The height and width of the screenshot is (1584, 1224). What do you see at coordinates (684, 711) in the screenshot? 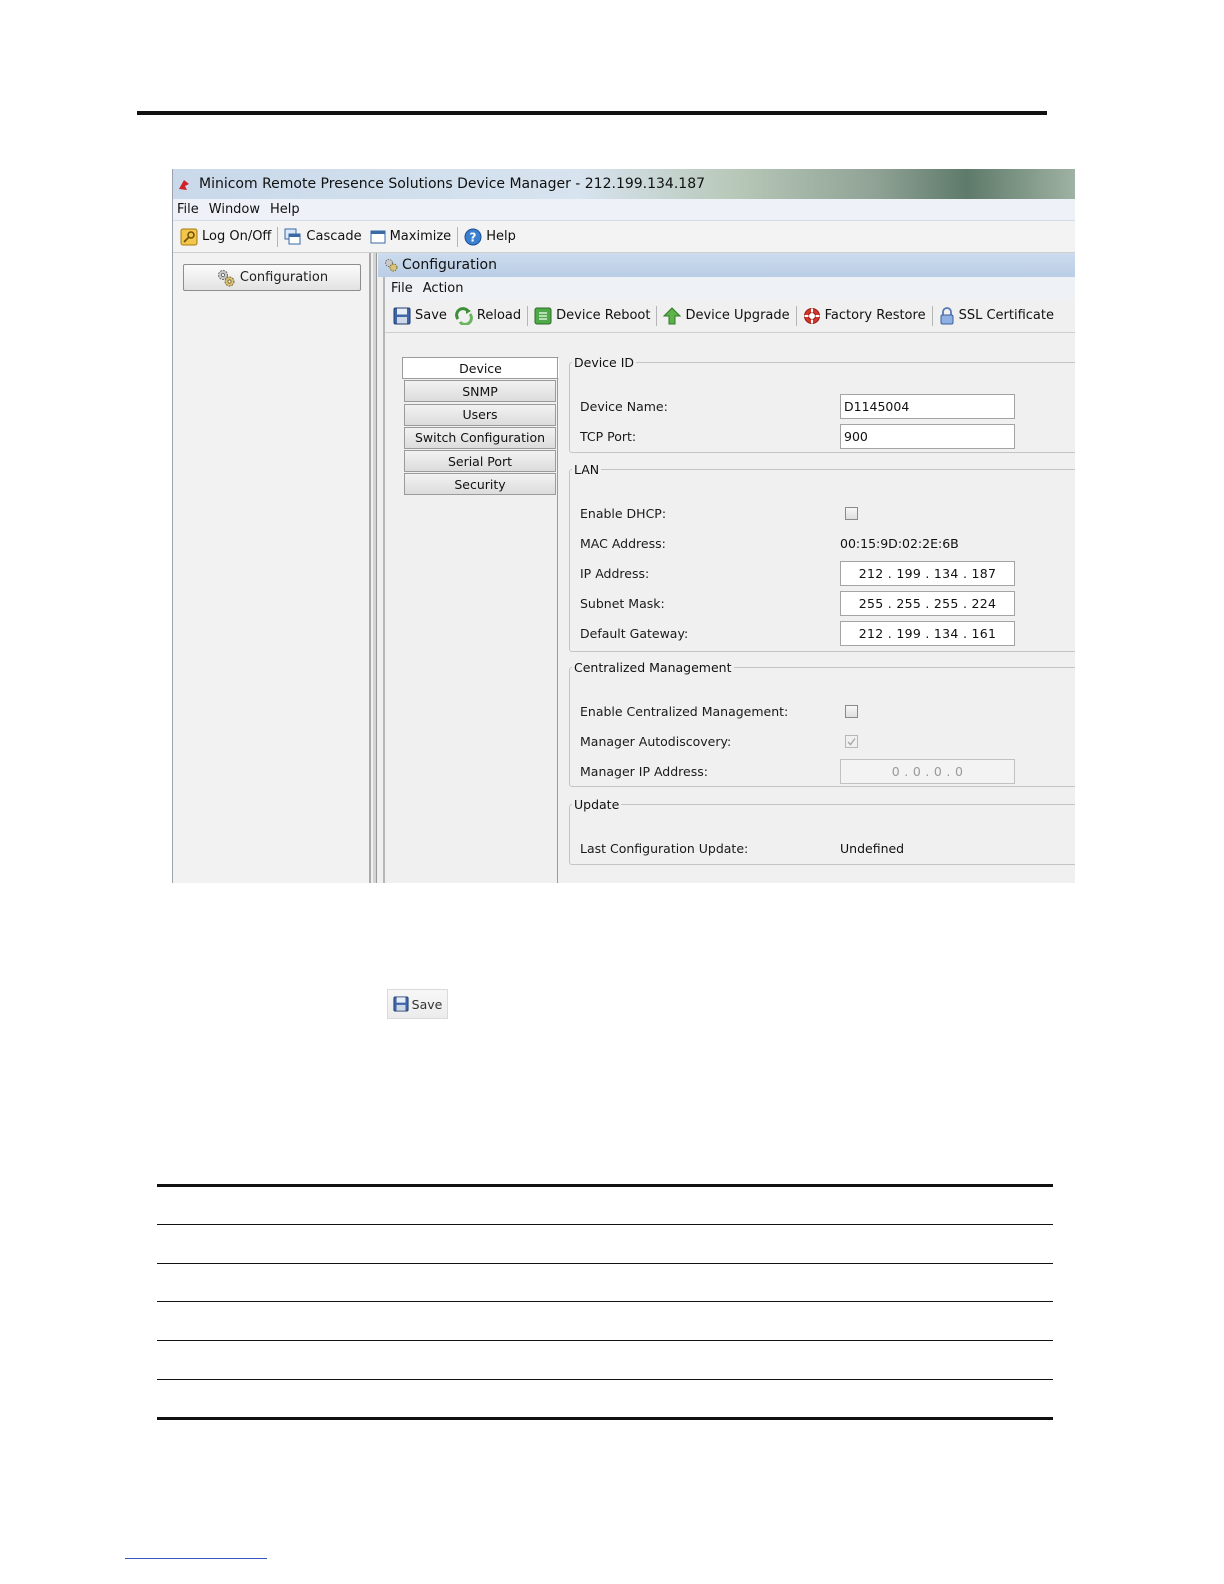
I see `enable-central-label: Enable Centralized Management:` at bounding box center [684, 711].